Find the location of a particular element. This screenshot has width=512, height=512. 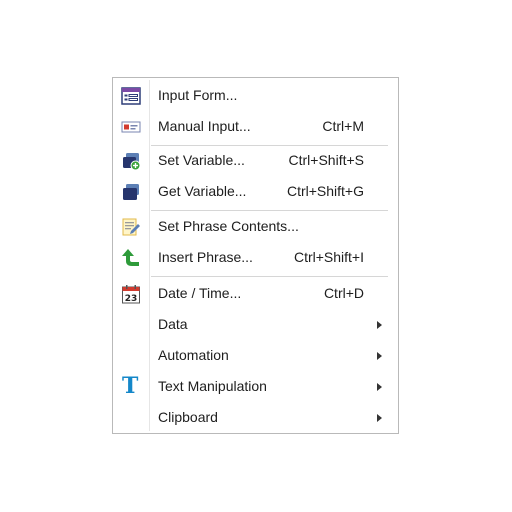

manual-input-icon is located at coordinates (131, 127).